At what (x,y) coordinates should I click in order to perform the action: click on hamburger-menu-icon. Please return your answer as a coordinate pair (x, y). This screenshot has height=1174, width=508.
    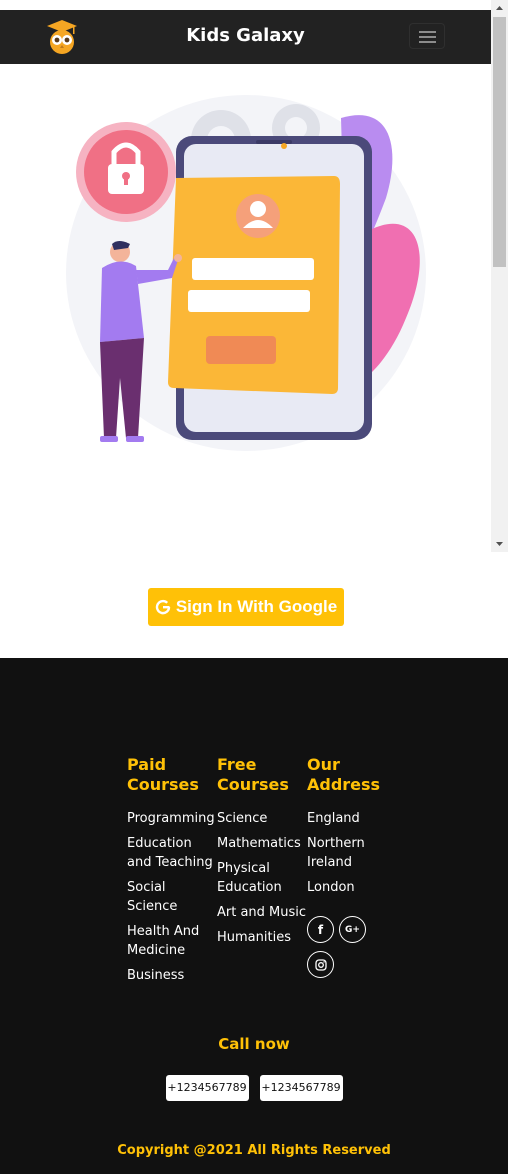
    Looking at the image, I should click on (427, 36).